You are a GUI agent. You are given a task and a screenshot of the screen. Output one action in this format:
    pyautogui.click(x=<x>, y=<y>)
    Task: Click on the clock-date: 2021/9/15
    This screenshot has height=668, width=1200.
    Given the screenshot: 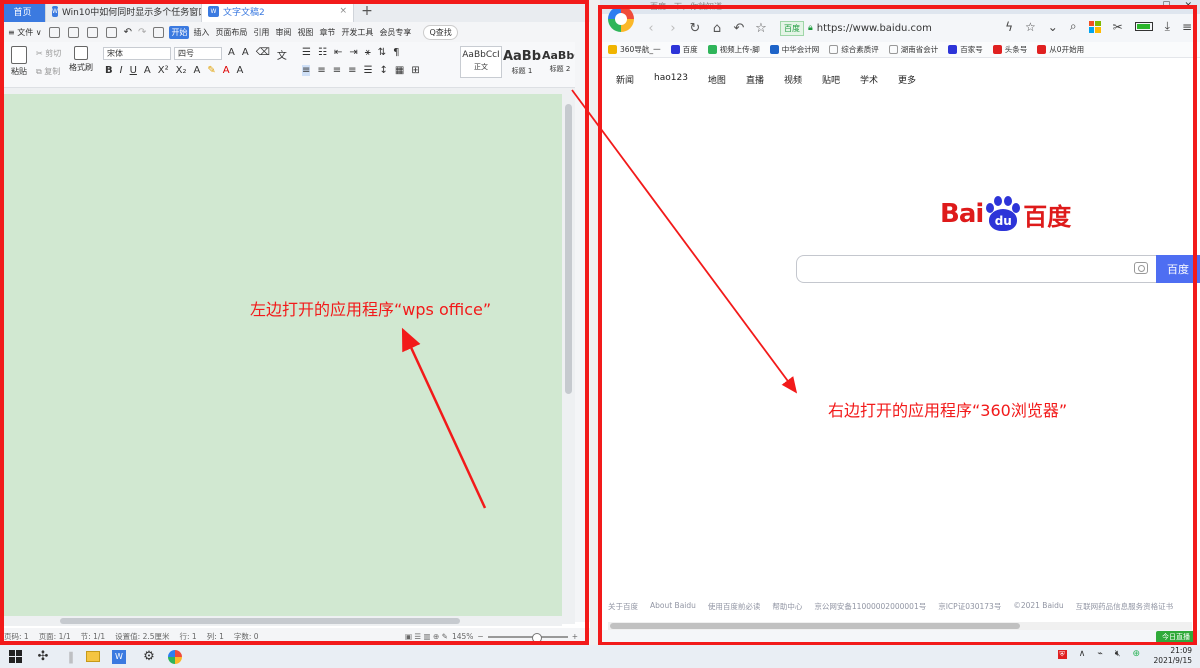 What is the action you would take?
    pyautogui.click(x=1172, y=660)
    